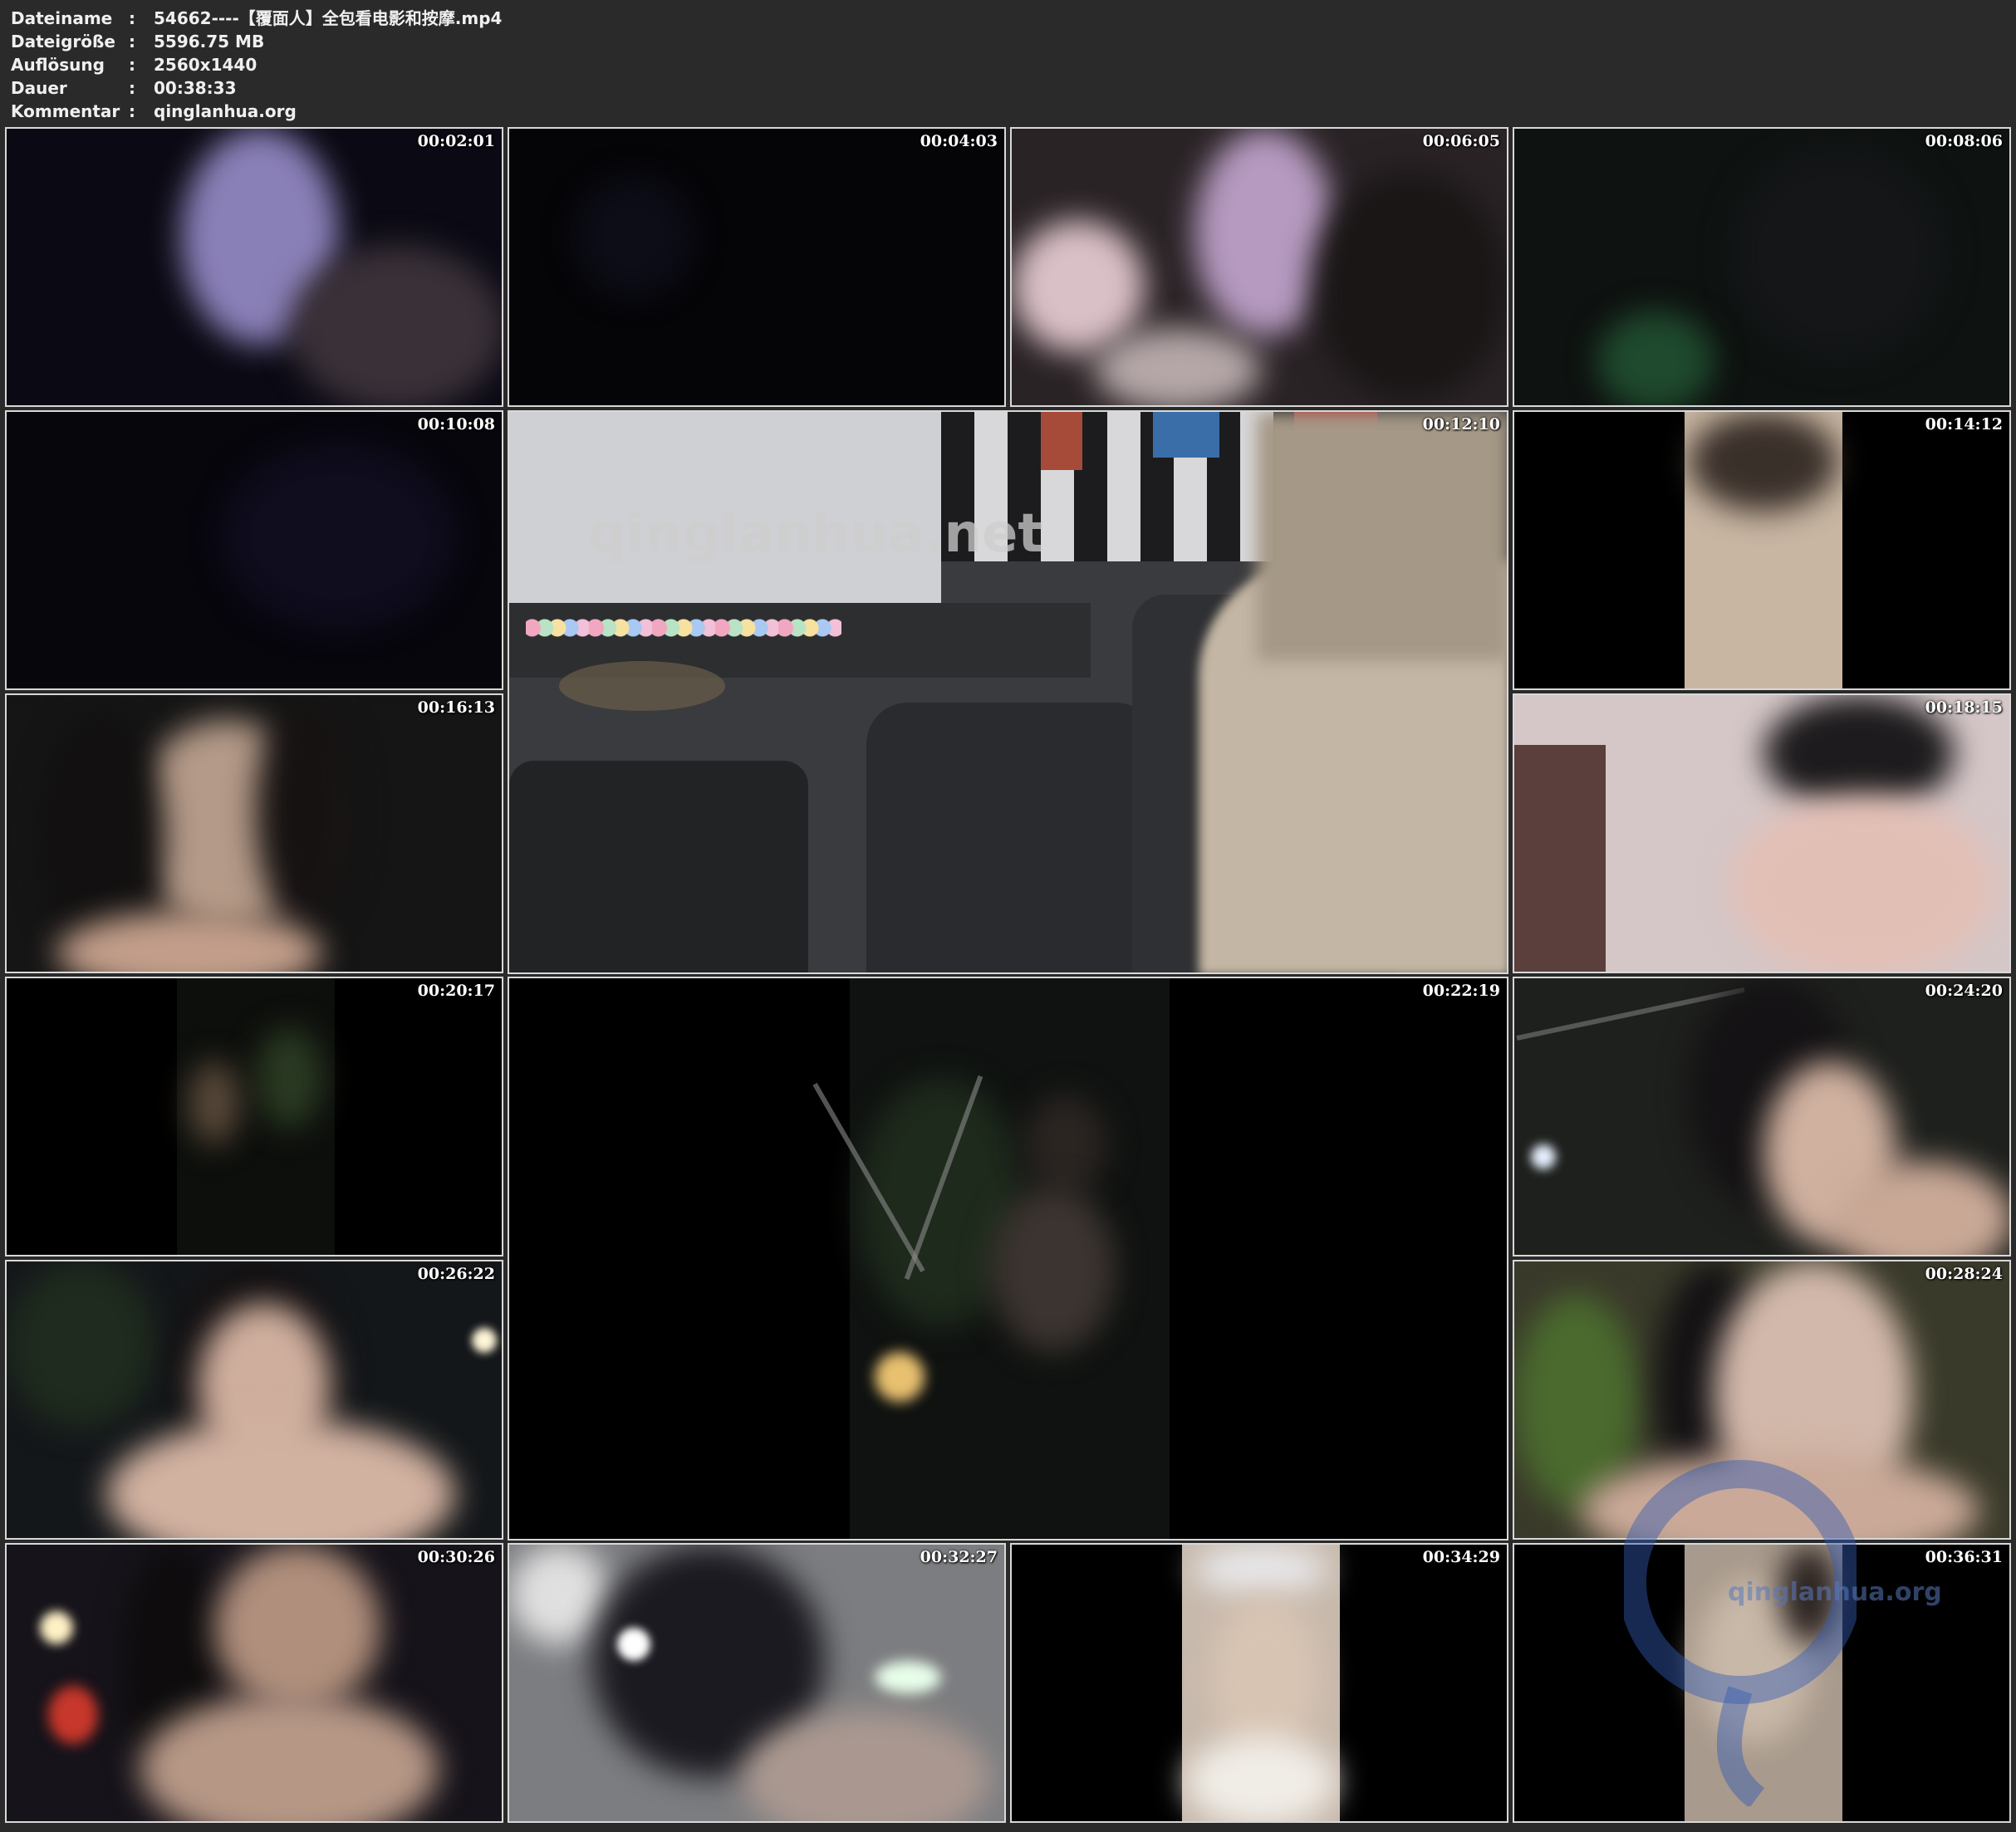  I want to click on watermark-text: qinglanhua.net, so click(815, 534).